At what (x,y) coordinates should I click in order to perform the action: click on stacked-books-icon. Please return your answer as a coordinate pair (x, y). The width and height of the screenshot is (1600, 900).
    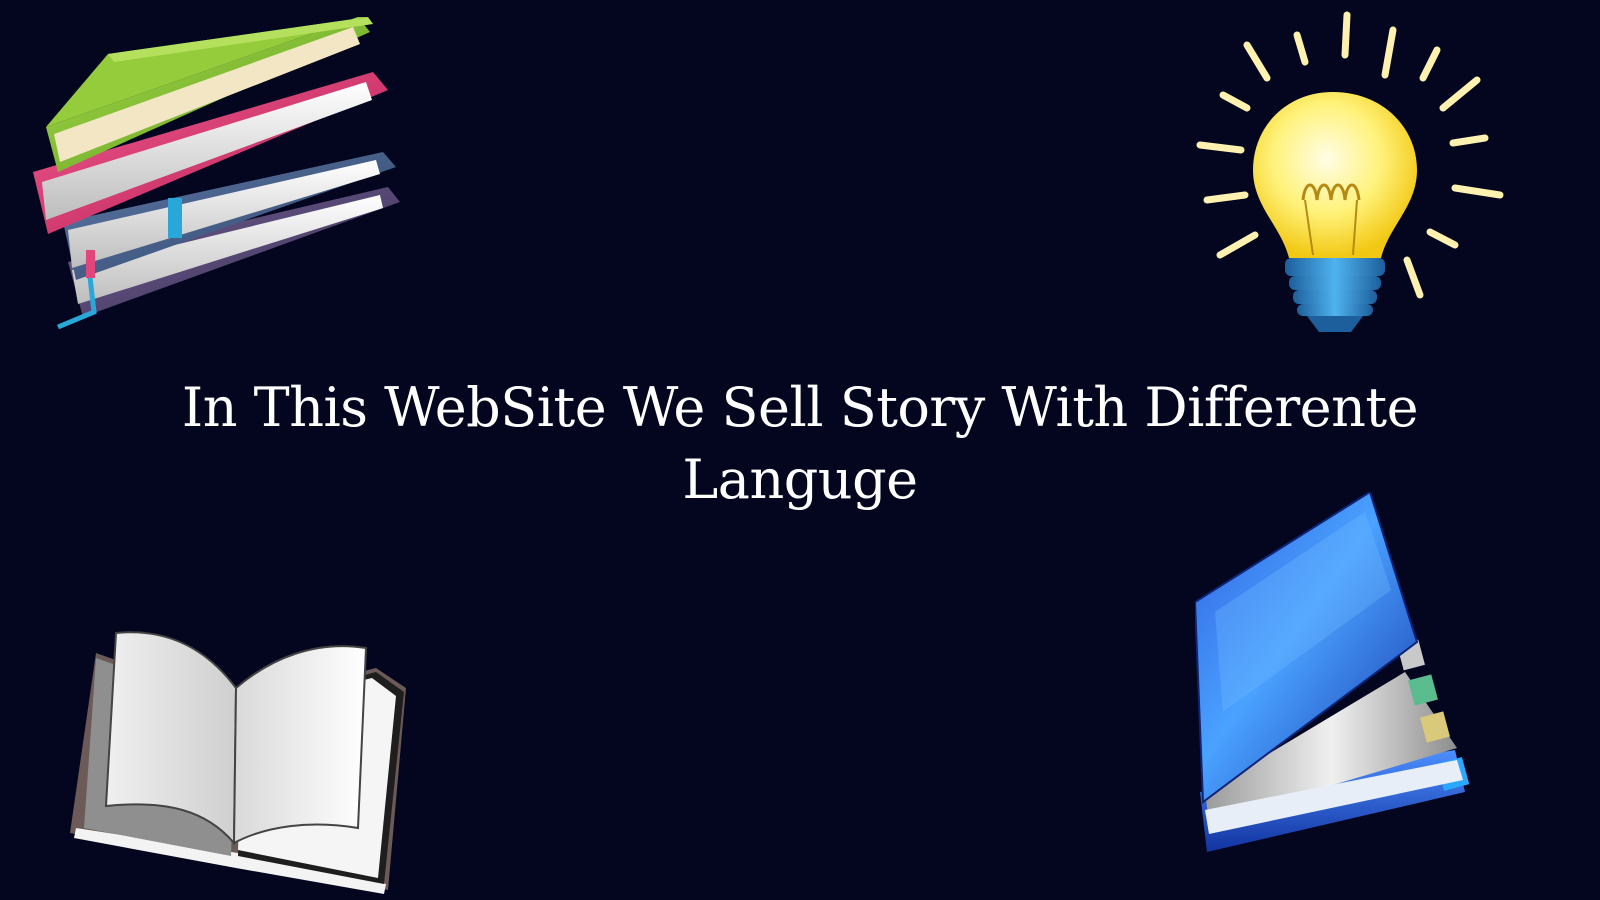
    Looking at the image, I should click on (216, 173).